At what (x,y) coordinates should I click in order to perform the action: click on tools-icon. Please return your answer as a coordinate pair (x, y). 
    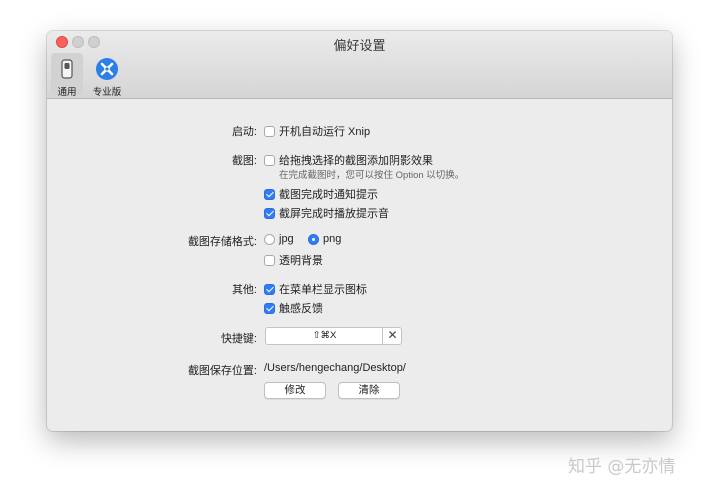
    Looking at the image, I should click on (107, 69).